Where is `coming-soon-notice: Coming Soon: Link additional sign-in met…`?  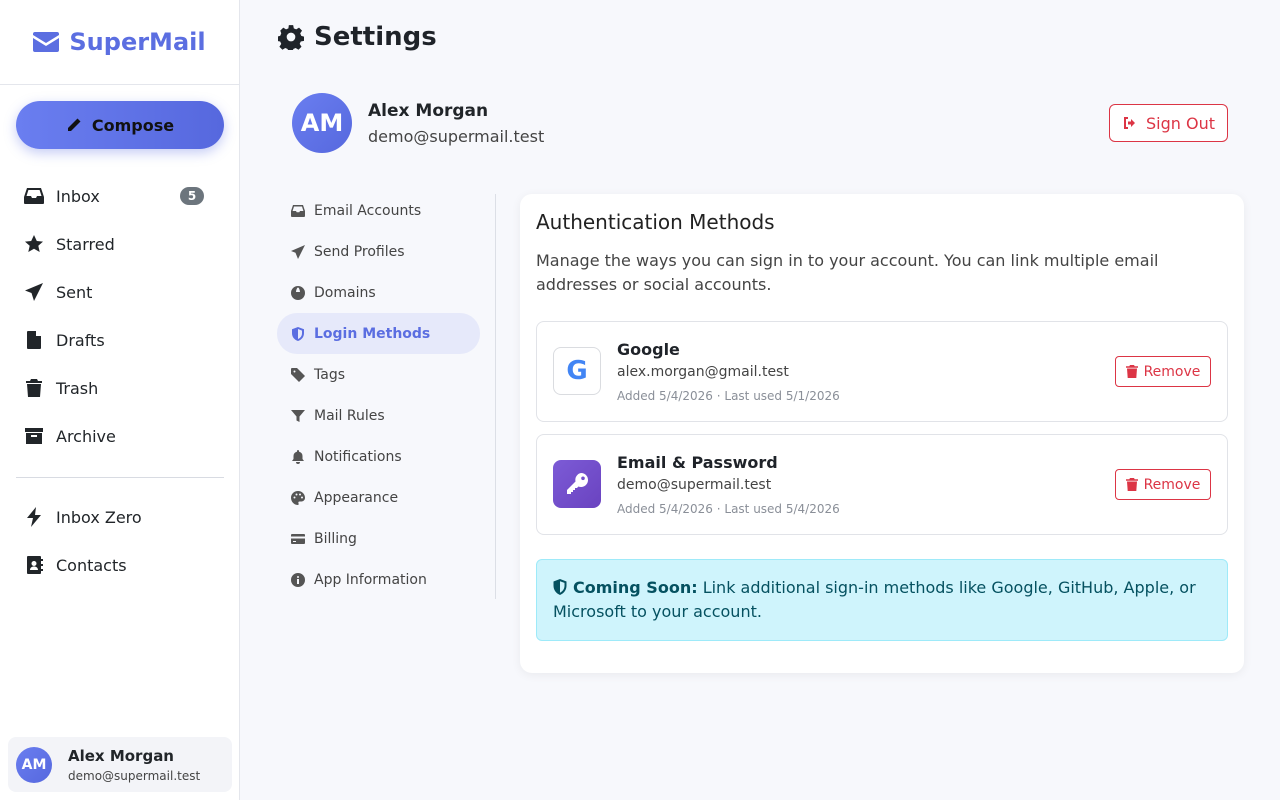 coming-soon-notice: Coming Soon: Link additional sign-in met… is located at coordinates (882, 600).